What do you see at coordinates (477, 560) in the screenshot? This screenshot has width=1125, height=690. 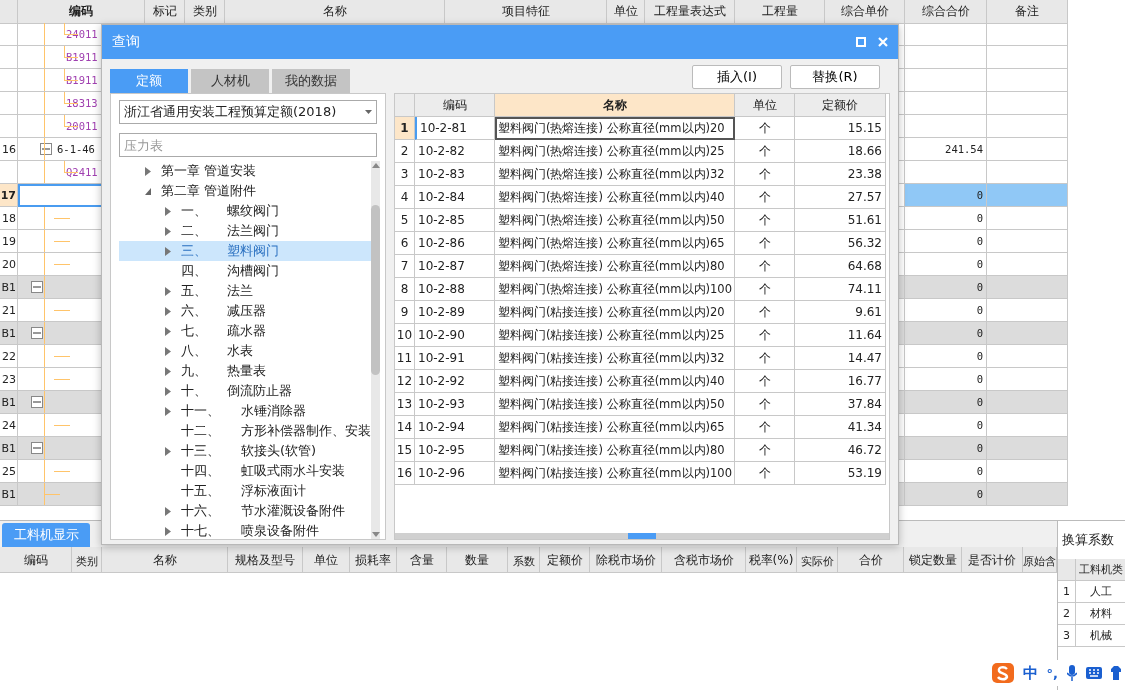 I see `column-header: 数量` at bounding box center [477, 560].